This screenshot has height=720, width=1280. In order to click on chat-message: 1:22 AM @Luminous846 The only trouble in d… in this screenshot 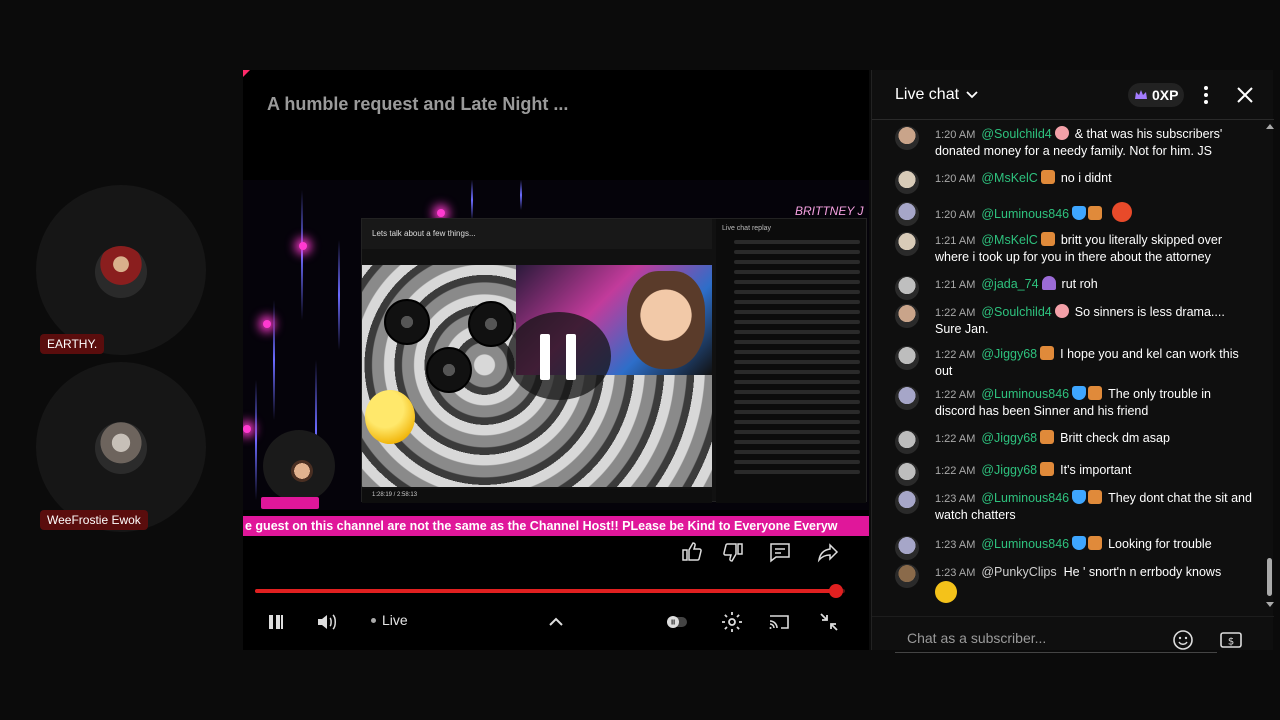, I will do `click(1068, 404)`.